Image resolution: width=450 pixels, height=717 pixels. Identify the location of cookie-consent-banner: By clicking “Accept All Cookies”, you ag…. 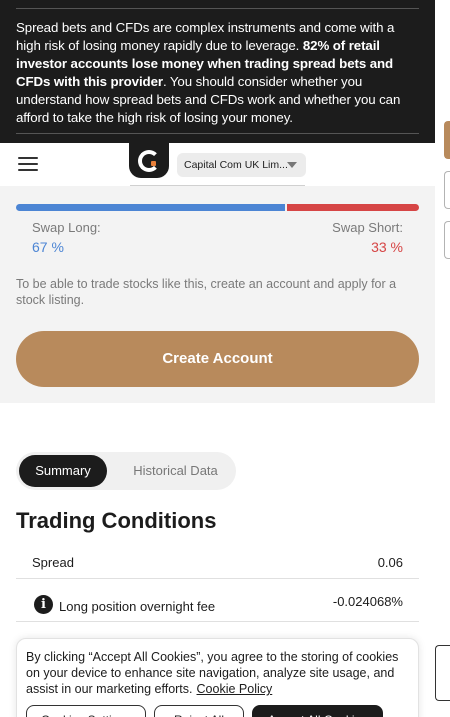
(217, 677).